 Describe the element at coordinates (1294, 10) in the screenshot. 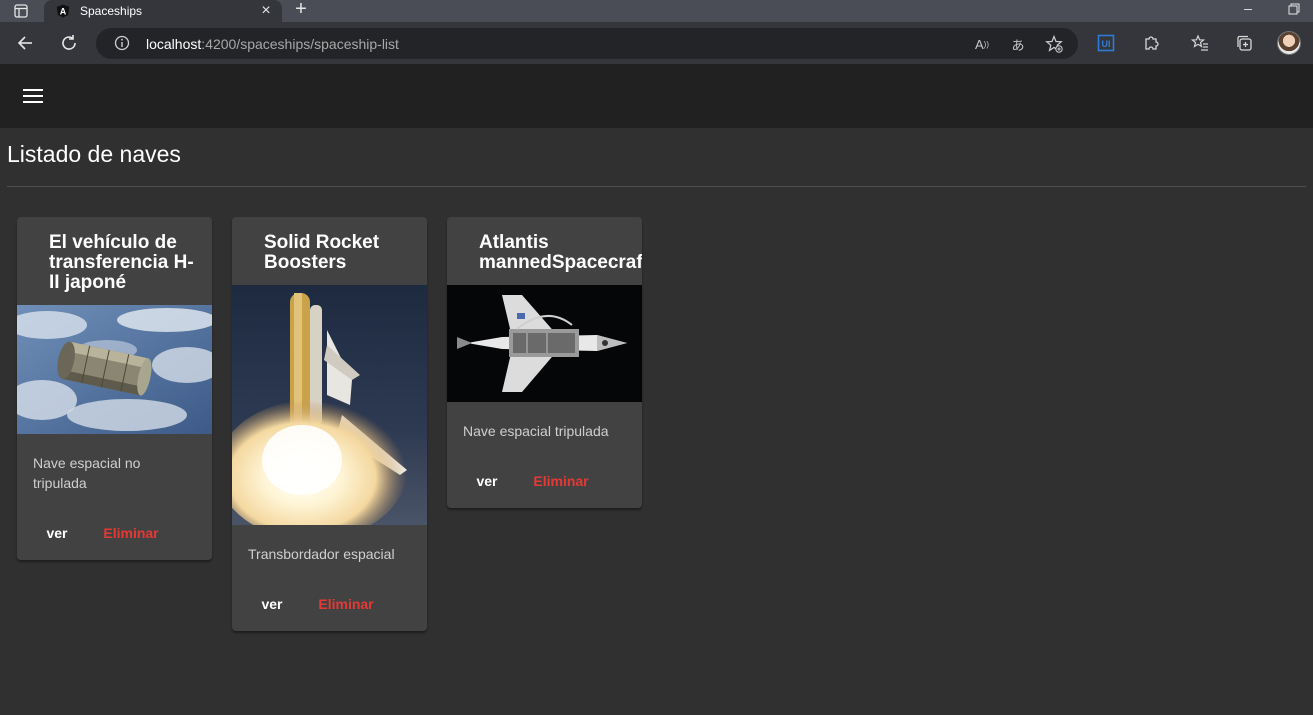

I see `restore-icon` at that location.